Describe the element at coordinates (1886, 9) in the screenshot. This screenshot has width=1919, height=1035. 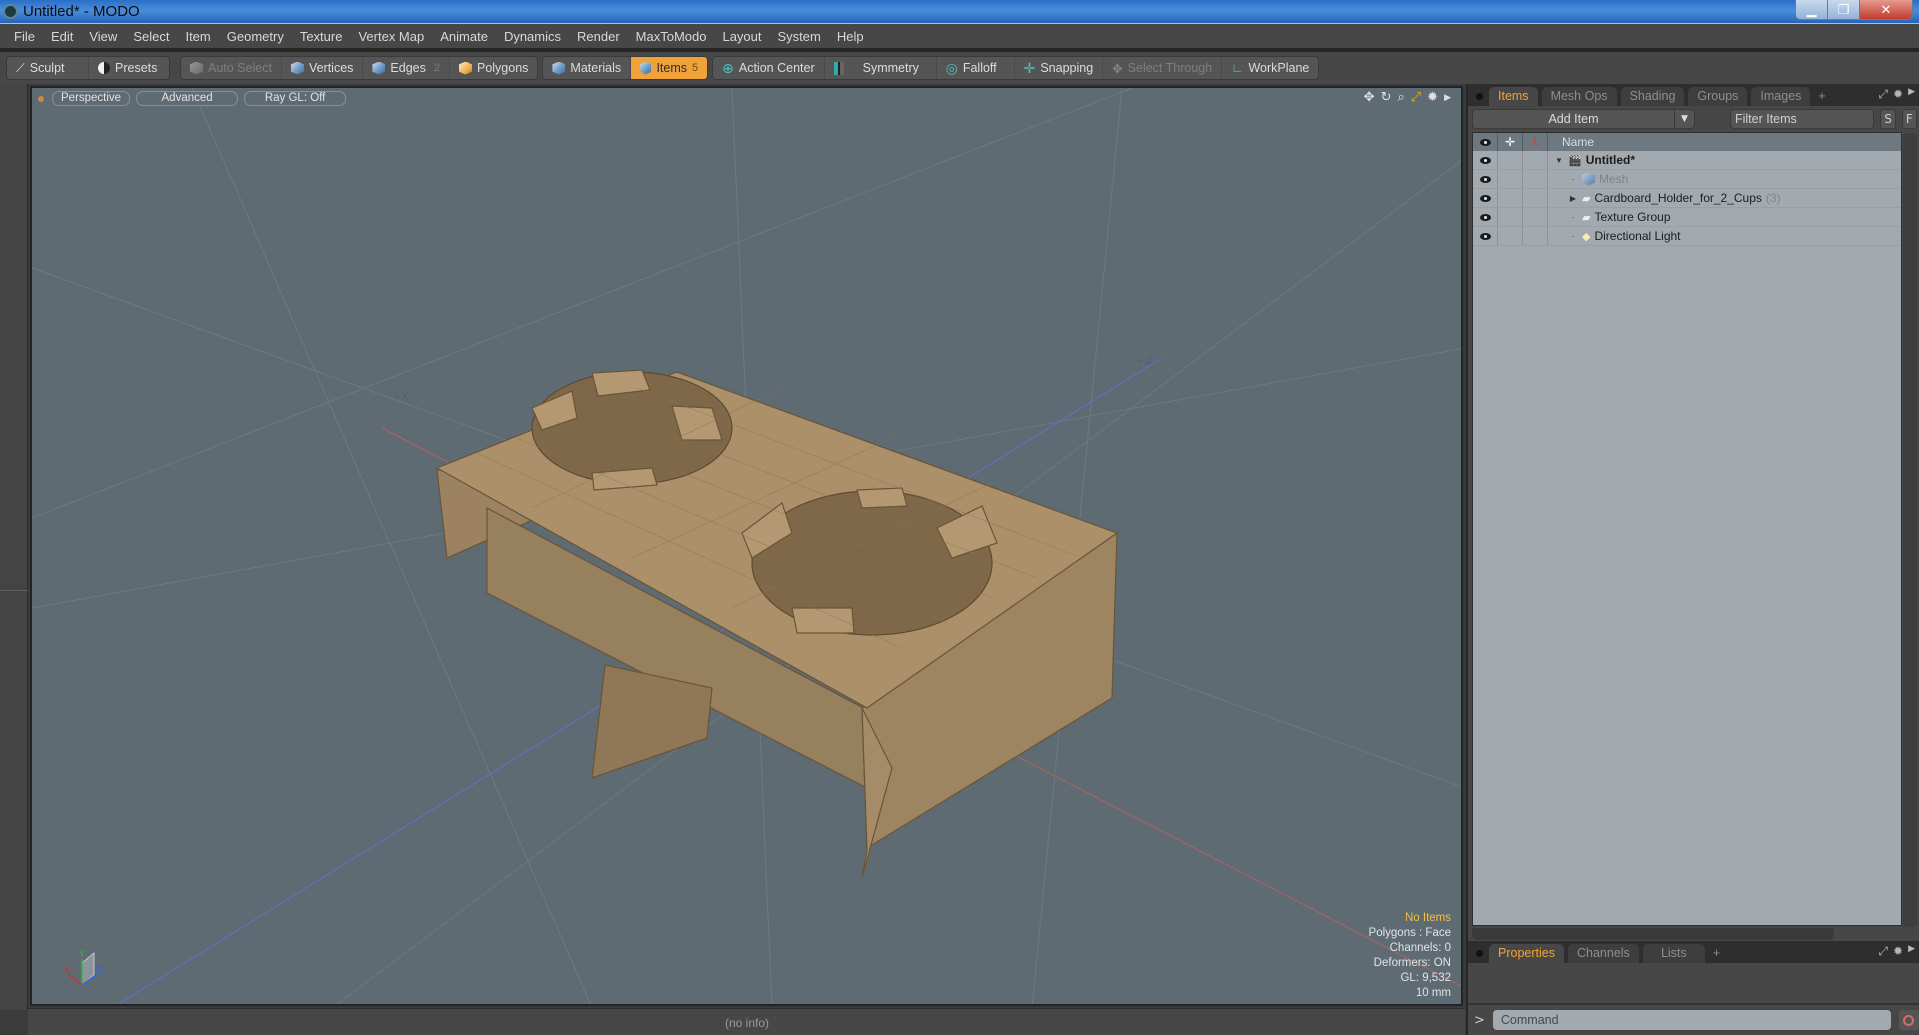
I see `close-button: ✕` at that location.